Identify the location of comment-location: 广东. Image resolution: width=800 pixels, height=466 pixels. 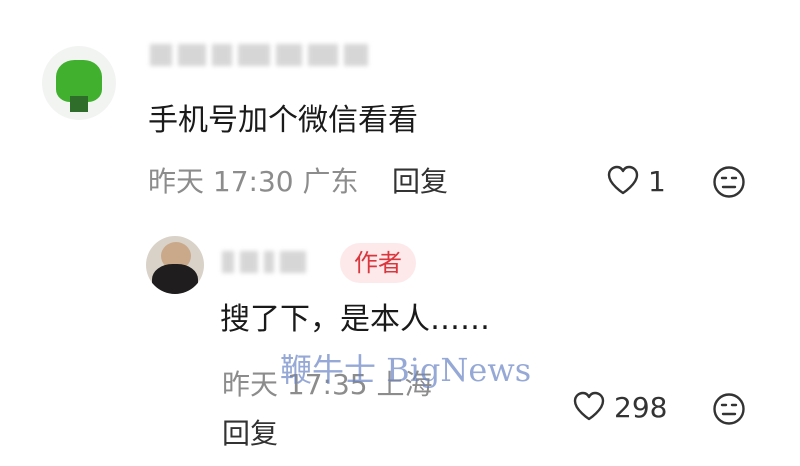
(330, 181).